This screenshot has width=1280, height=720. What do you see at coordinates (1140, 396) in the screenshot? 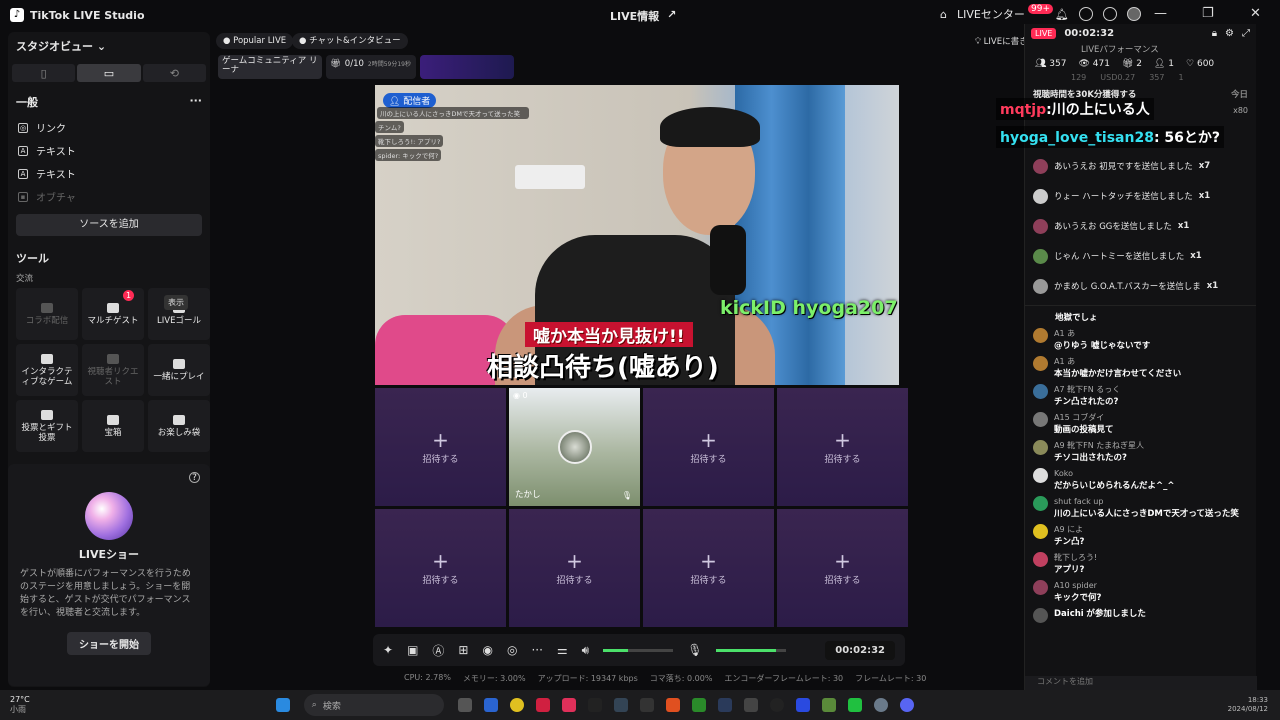
I see `comment: A7 靴下FN るっく チン凸されたの?` at bounding box center [1140, 396].